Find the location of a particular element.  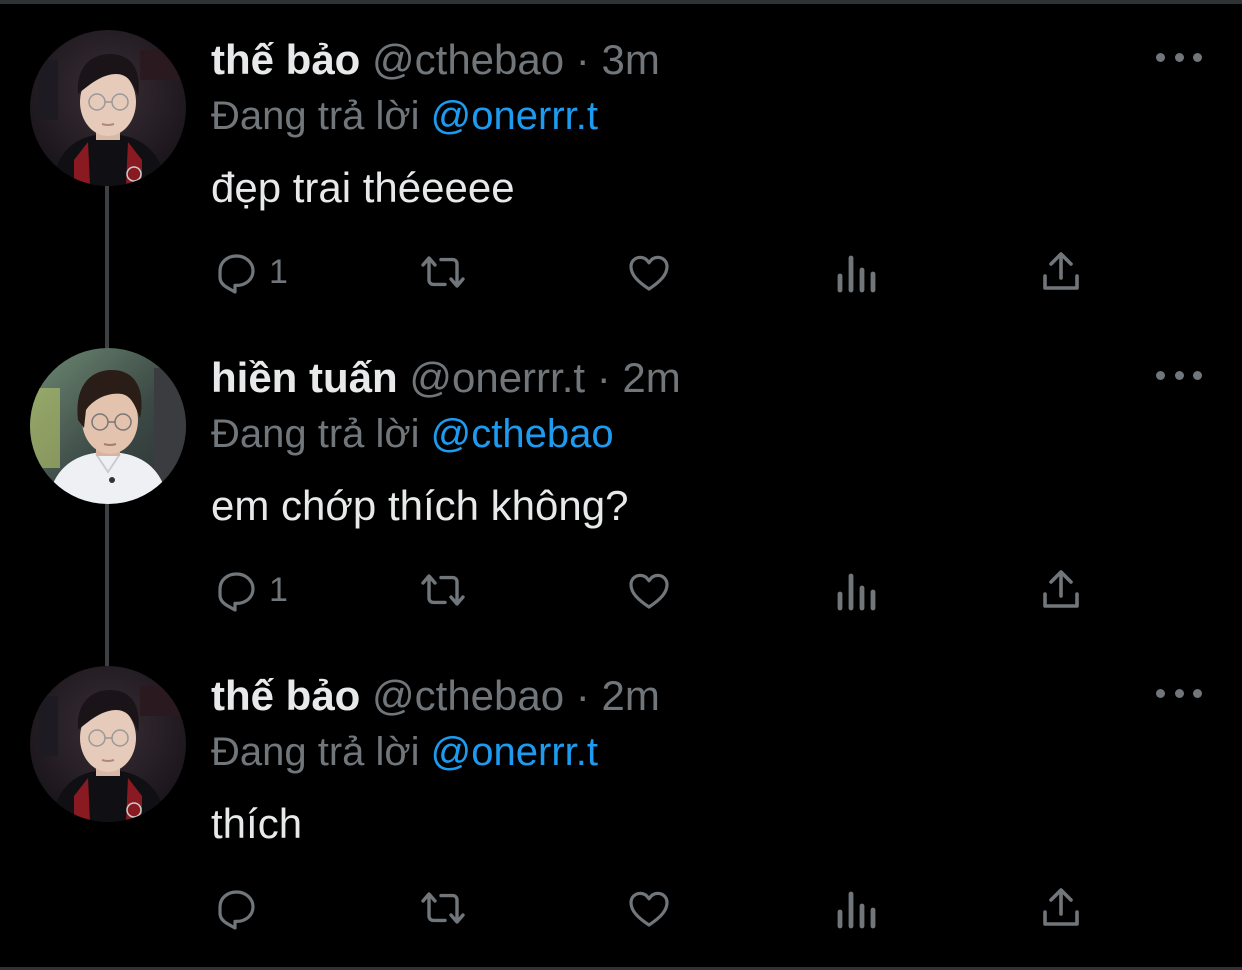

author-name: hiền tuấn is located at coordinates (304, 377).